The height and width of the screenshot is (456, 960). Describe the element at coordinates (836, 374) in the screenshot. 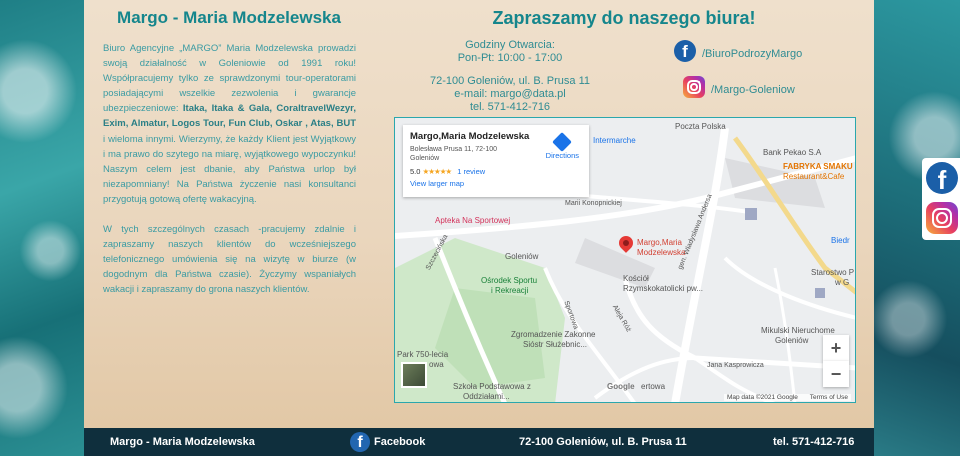

I see `zoom-out-button: −` at that location.